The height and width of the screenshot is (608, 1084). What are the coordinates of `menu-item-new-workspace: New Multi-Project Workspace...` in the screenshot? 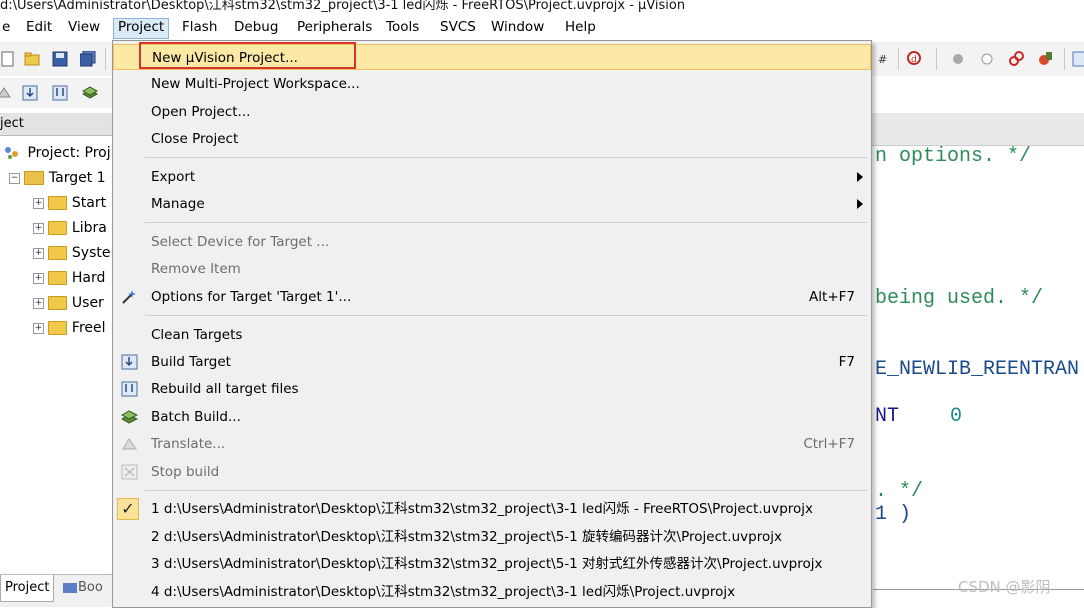 It's located at (492, 84).